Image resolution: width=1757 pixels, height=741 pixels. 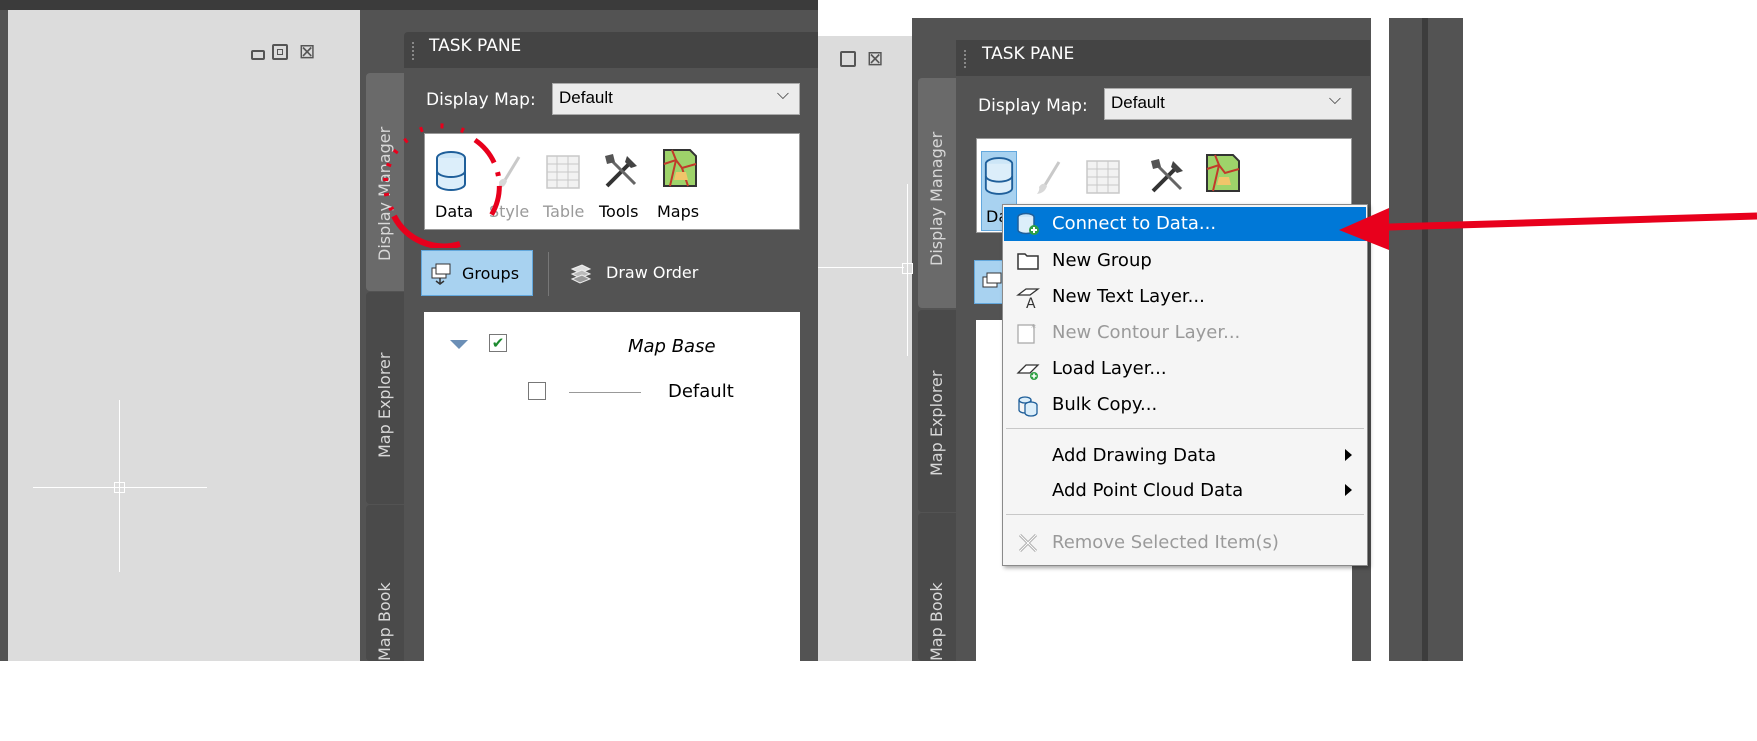 What do you see at coordinates (652, 272) in the screenshot?
I see `draw-order-label: Draw Order` at bounding box center [652, 272].